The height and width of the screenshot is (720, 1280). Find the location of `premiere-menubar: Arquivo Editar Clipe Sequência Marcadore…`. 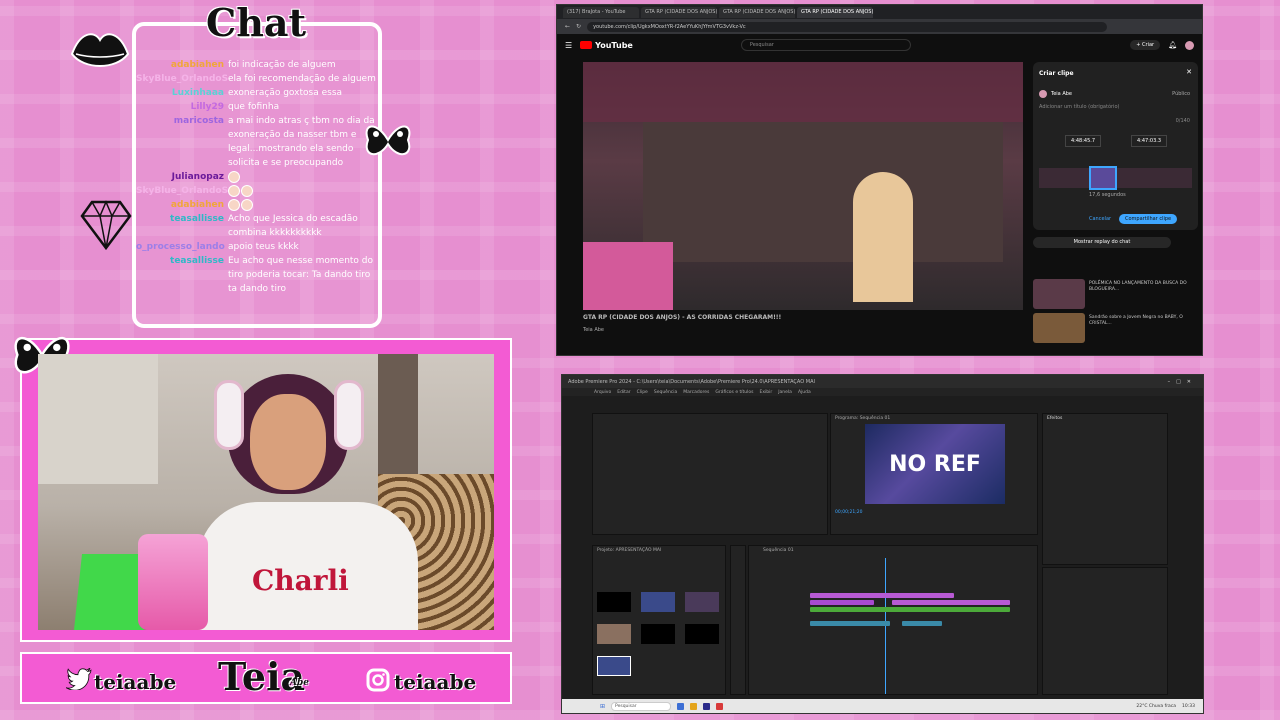

premiere-menubar: Arquivo Editar Clipe Sequência Marcadore… is located at coordinates (882, 392).